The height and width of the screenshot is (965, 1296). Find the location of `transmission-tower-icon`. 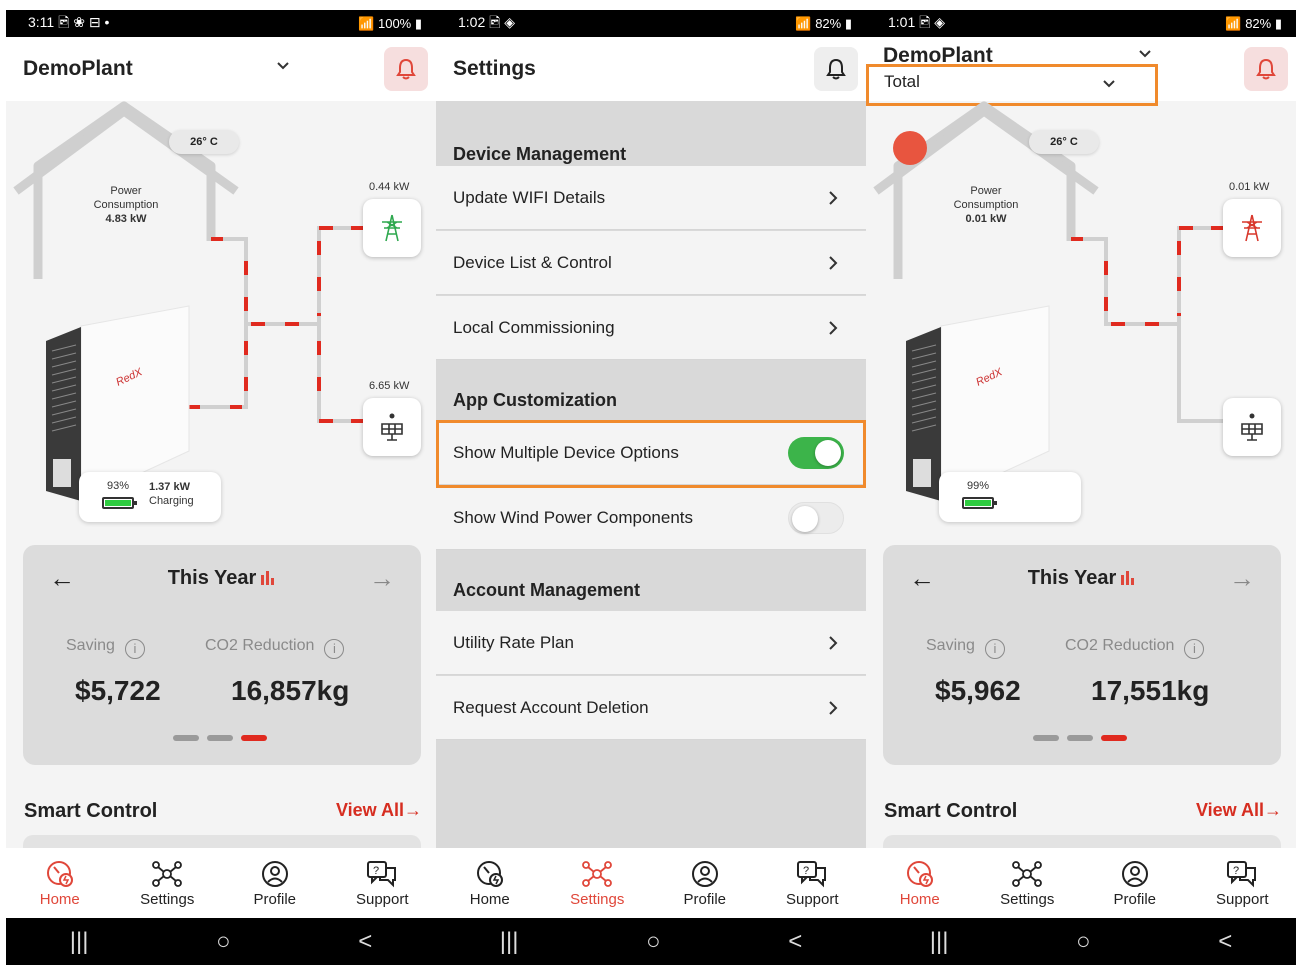

transmission-tower-icon is located at coordinates (392, 228).